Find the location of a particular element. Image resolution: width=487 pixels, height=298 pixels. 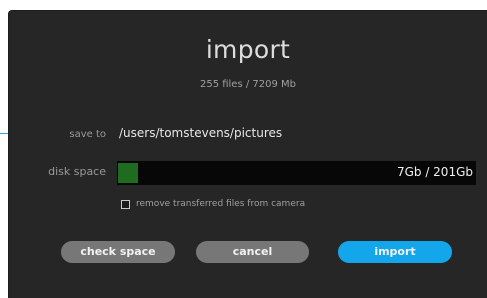

remove-files-option: remove transferred files from camera is located at coordinates (213, 204).